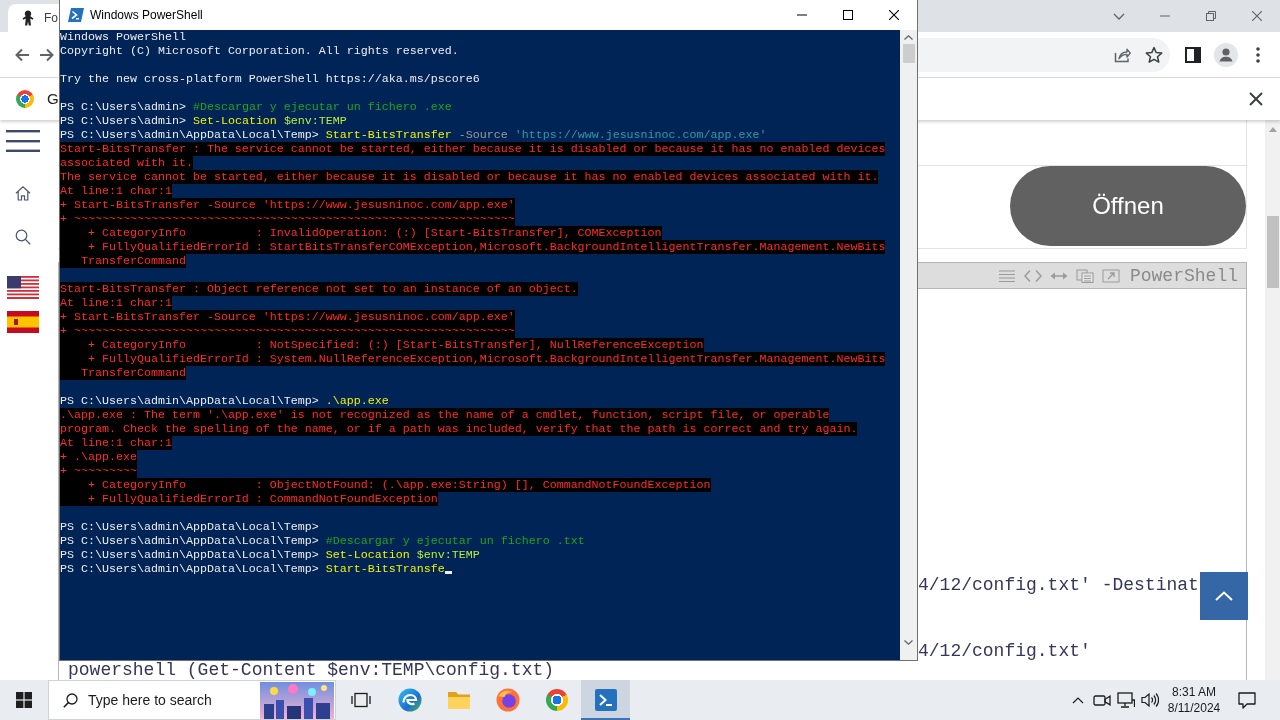 The height and width of the screenshot is (720, 1280). What do you see at coordinates (1258, 54) in the screenshot?
I see `more-dots-icon` at bounding box center [1258, 54].